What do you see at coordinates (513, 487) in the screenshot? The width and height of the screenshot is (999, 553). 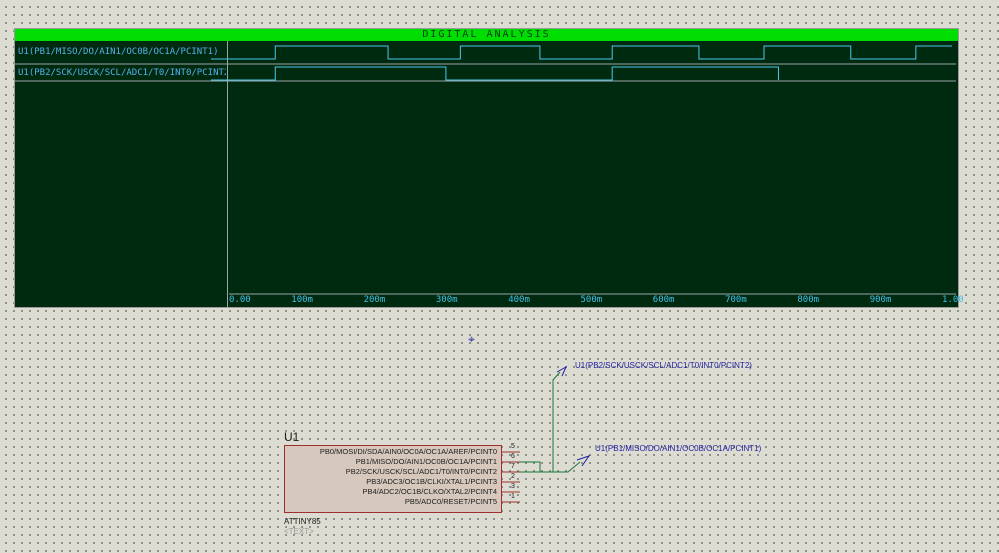 I see `chip-pin-number: 3` at bounding box center [513, 487].